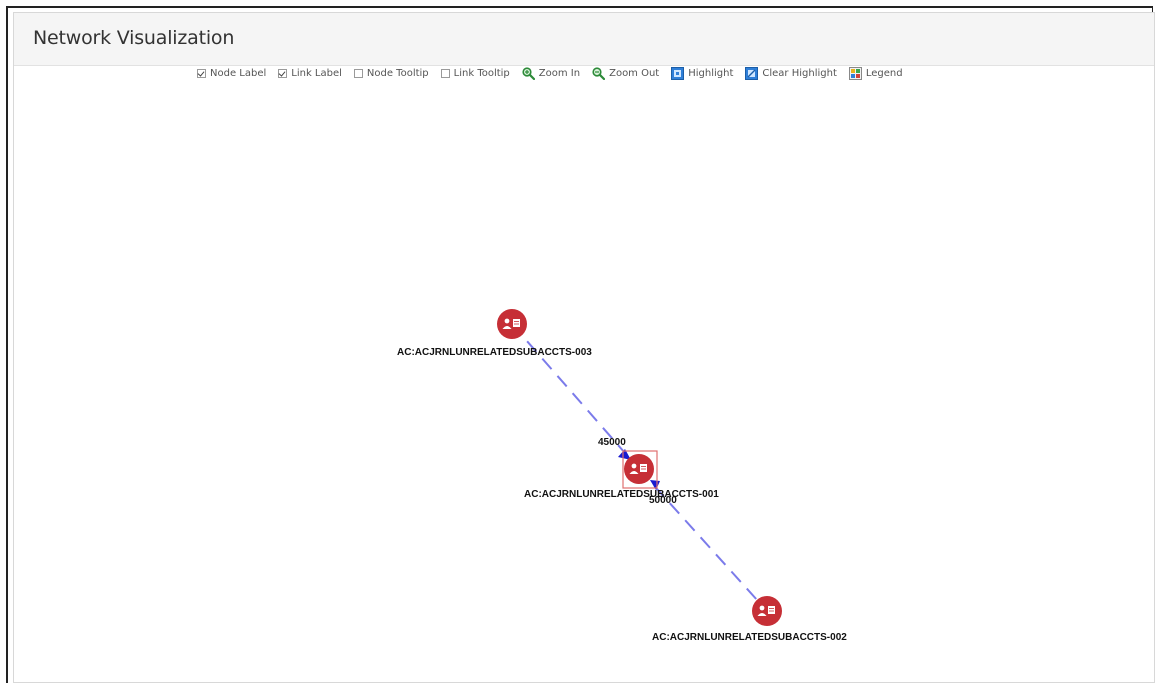 Image resolution: width=1155 pixels, height=683 pixels. I want to click on link-label-003-001: 45000, so click(612, 442).